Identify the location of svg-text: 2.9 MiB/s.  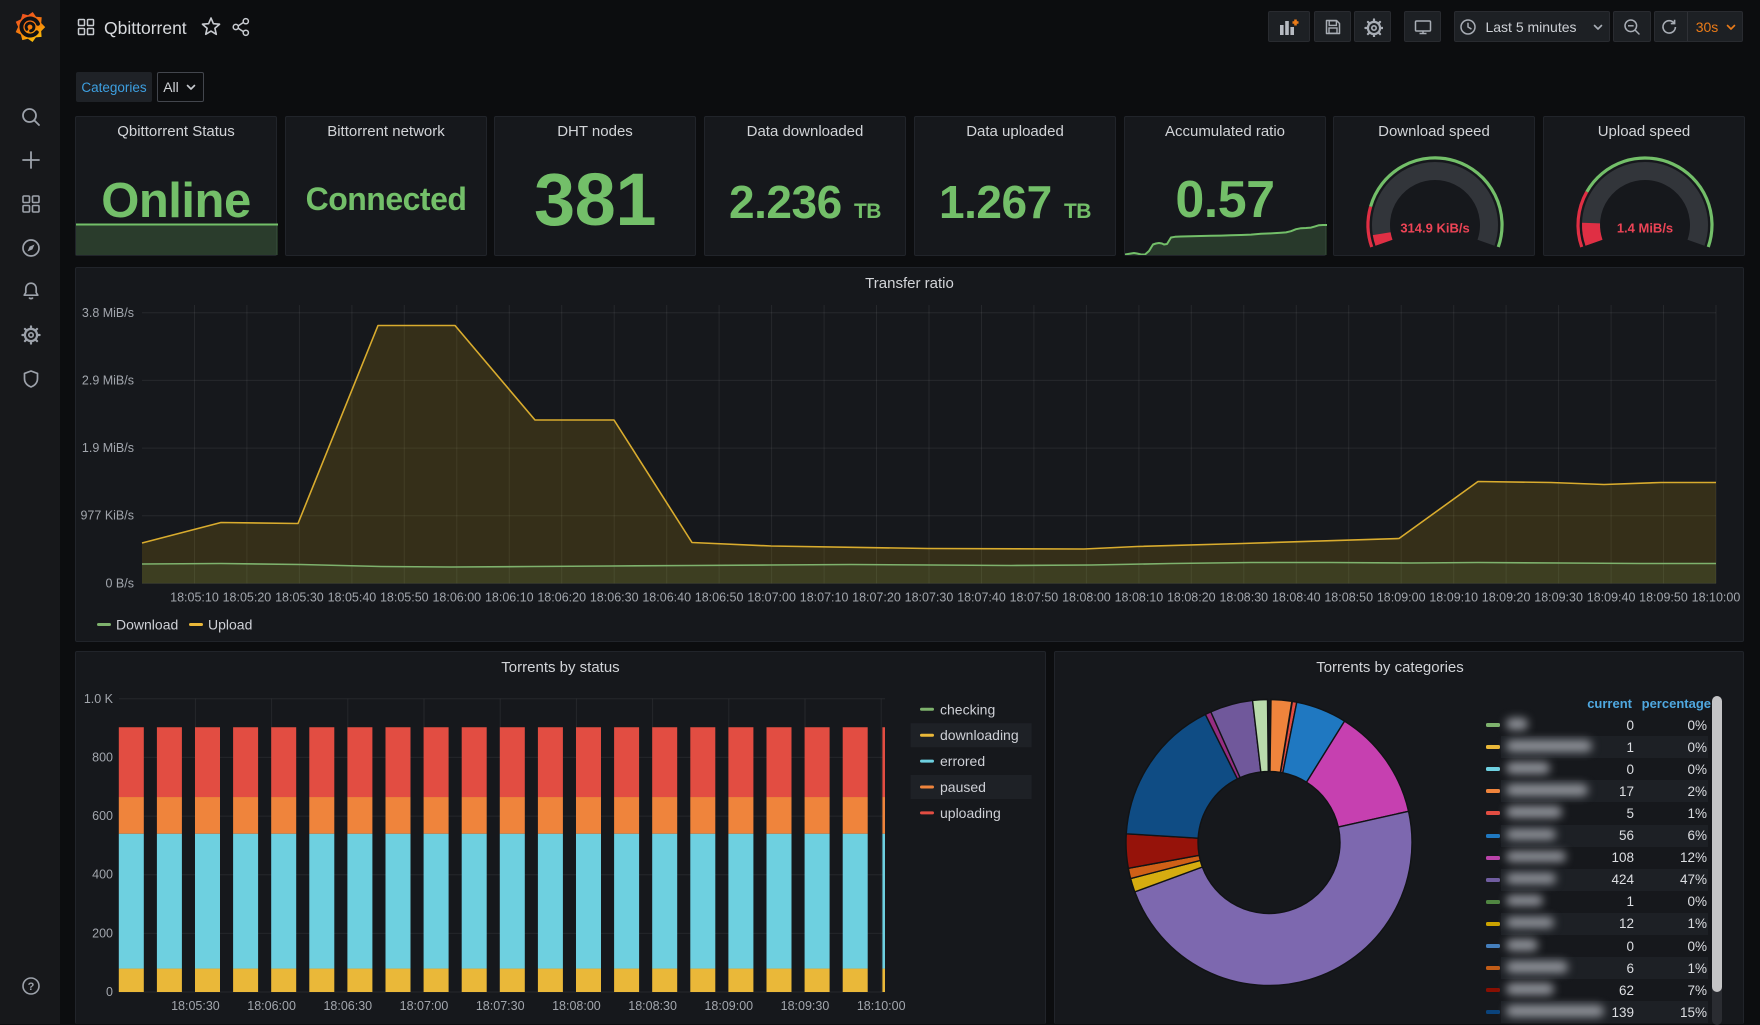
(108, 380).